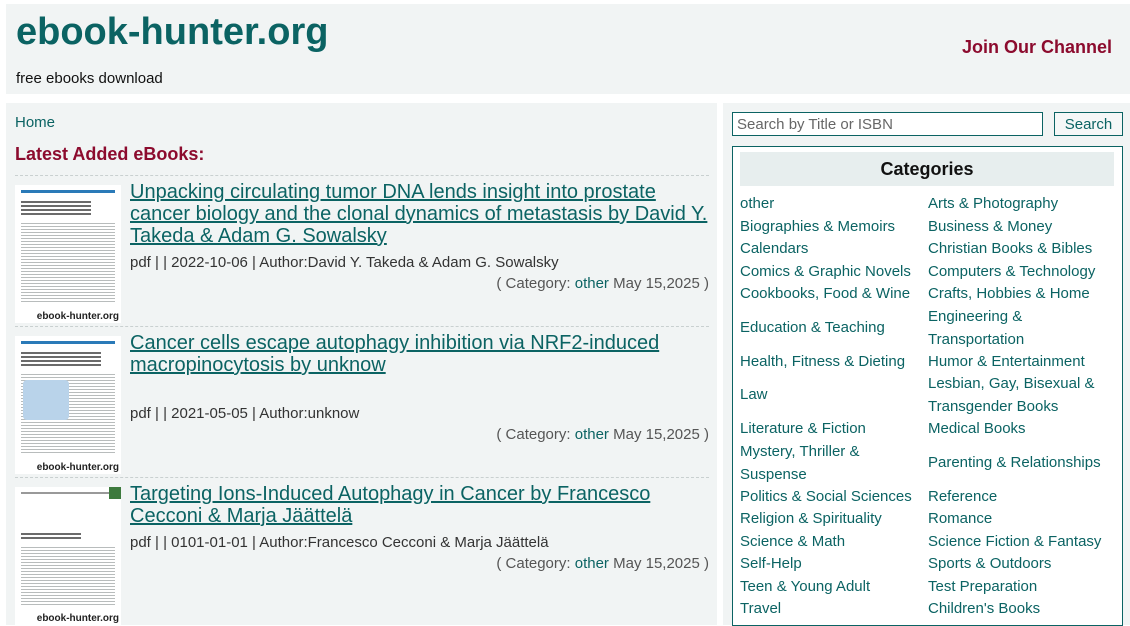 The image size is (1130, 626). Describe the element at coordinates (89, 78) in the screenshot. I see `site-tagline: free ebooks download` at that location.